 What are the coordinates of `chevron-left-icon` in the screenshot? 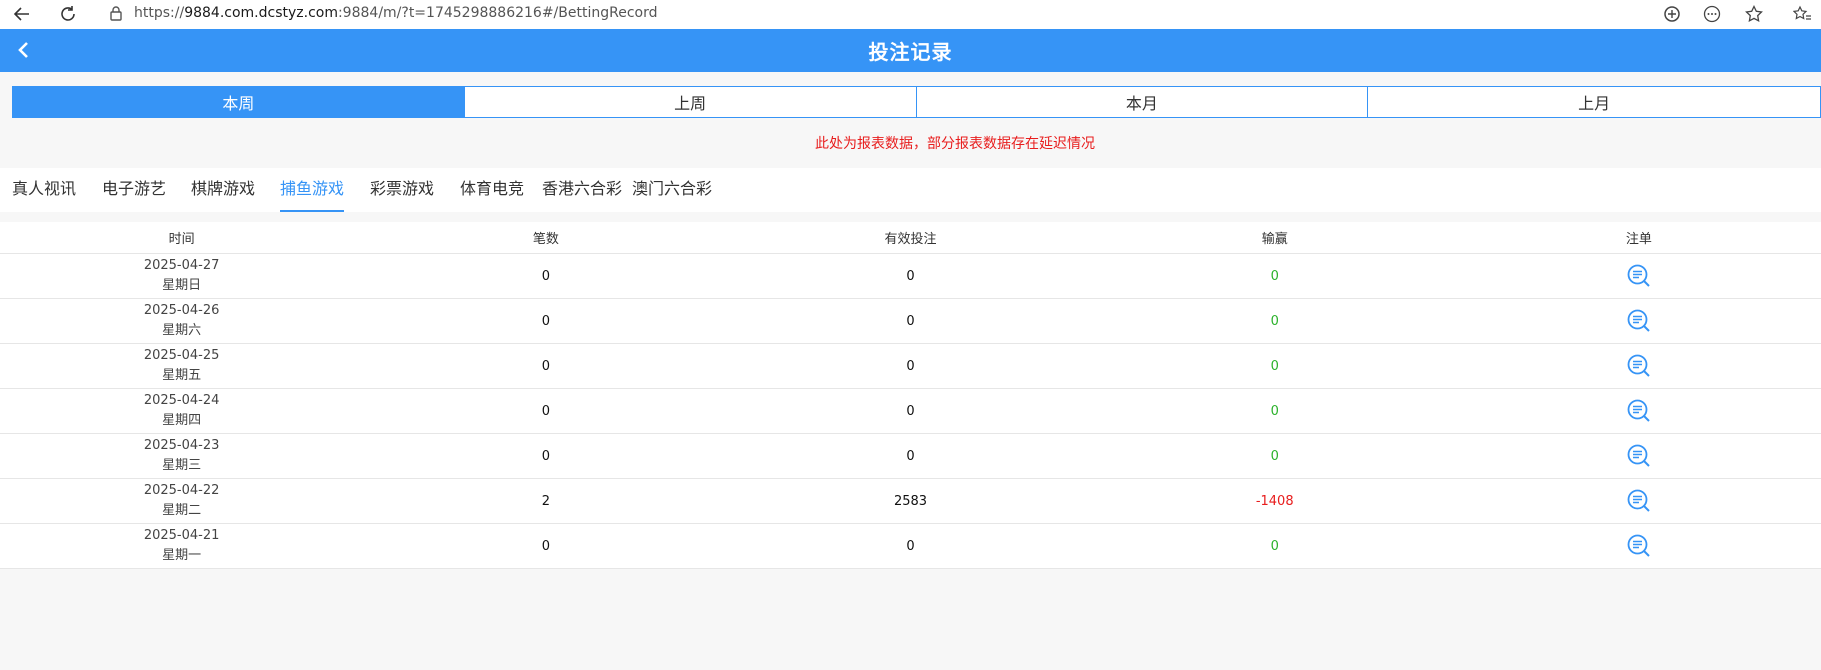 It's located at (23, 50).